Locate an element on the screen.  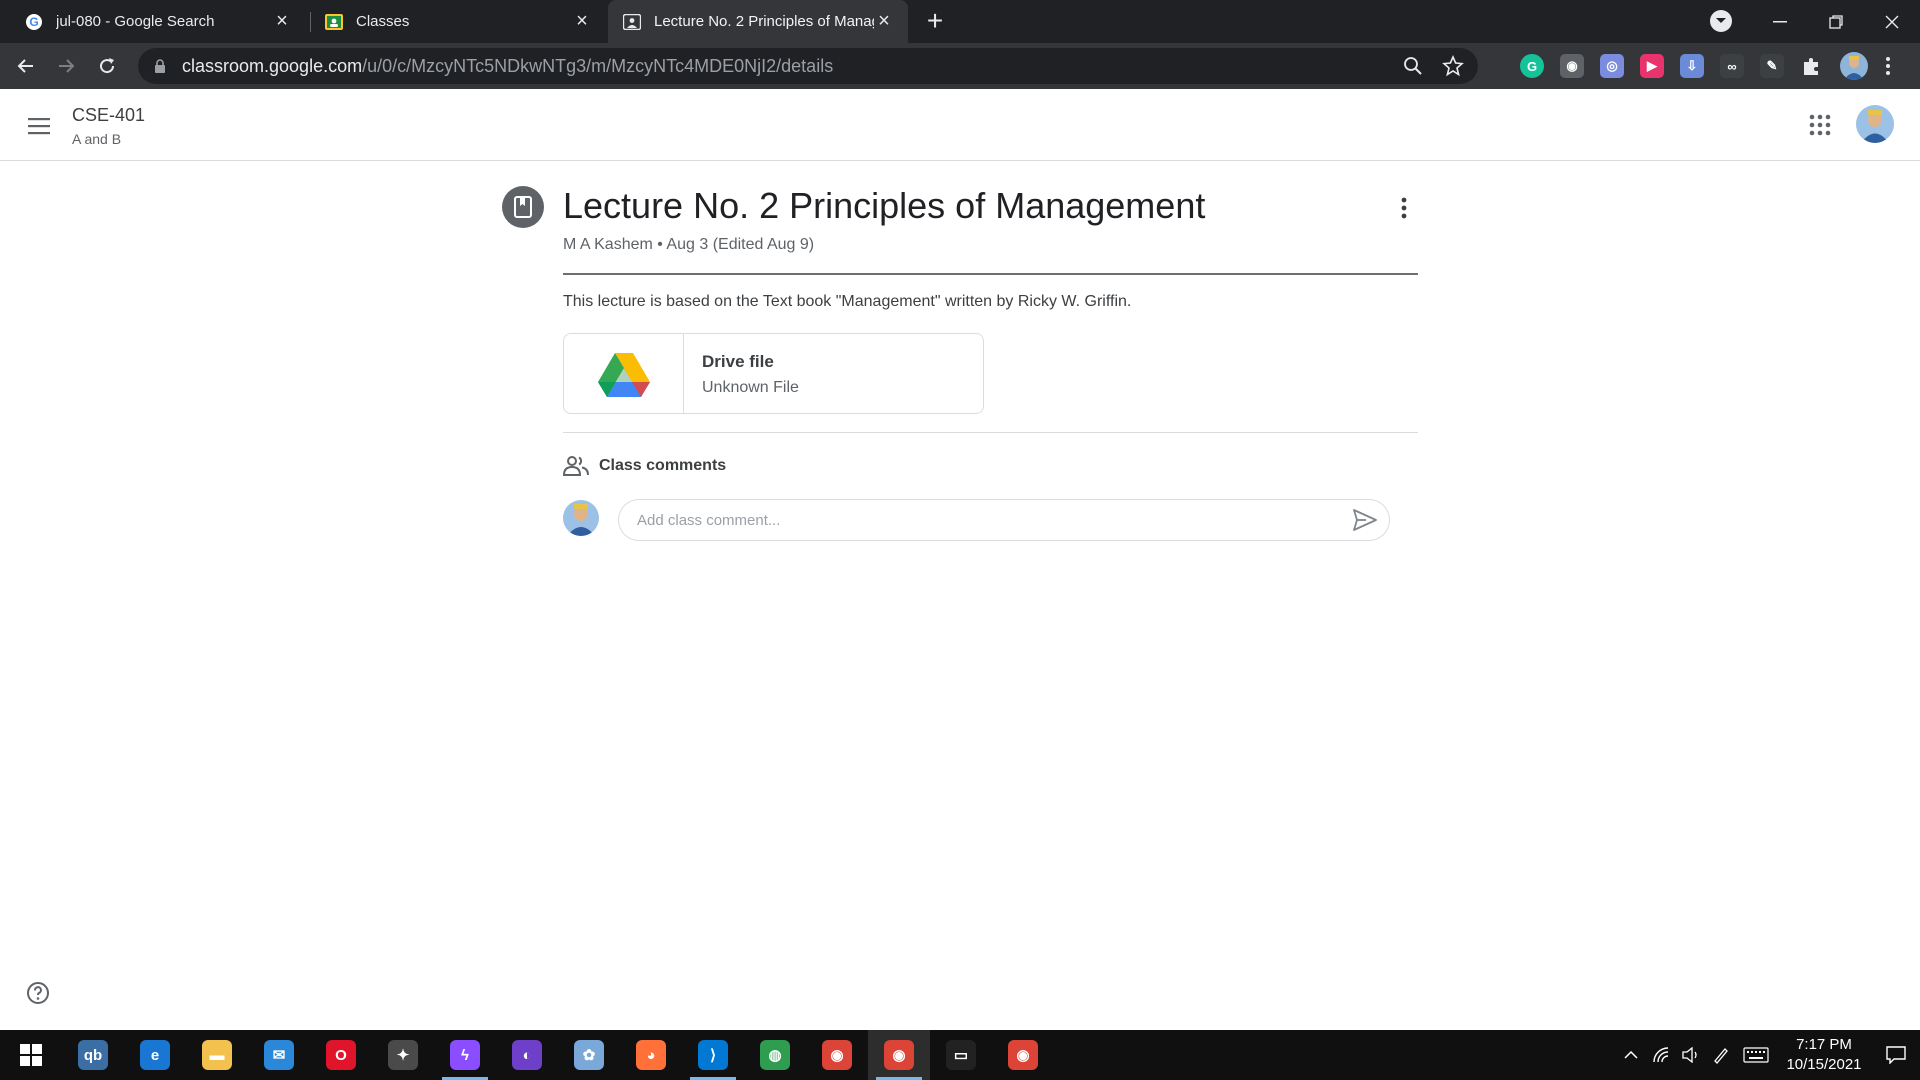
pen-extension-icon: ✎ is located at coordinates (1772, 66).